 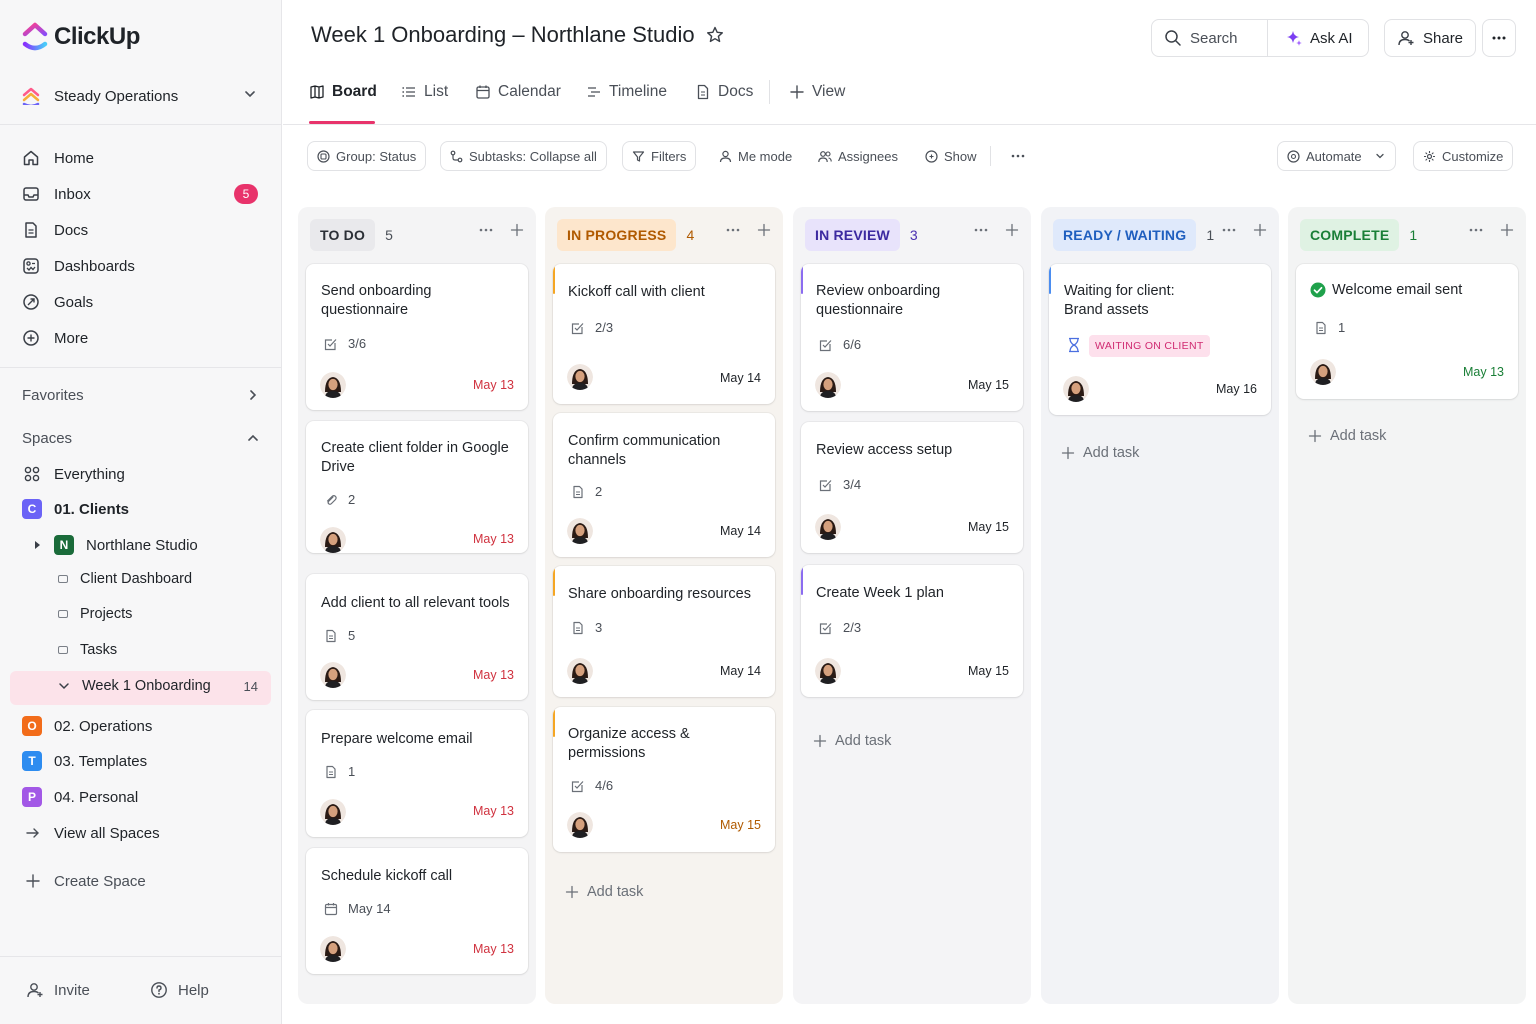 I want to click on help-button: Help, so click(x=179, y=990).